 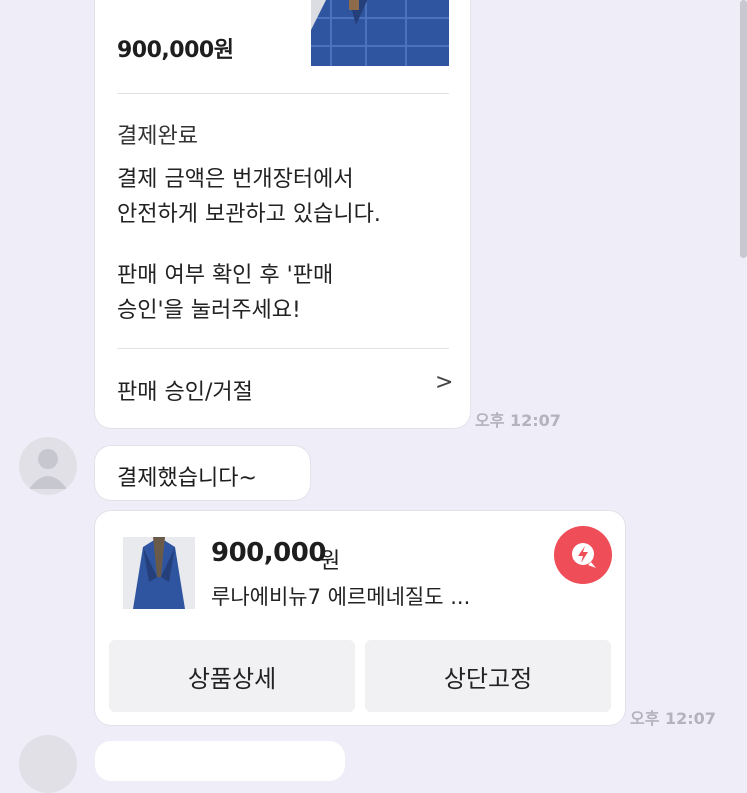 I want to click on payment-message-1: 결제 금액은 번개장터에서 안전하게 보관하고 있습니다., so click(x=249, y=197).